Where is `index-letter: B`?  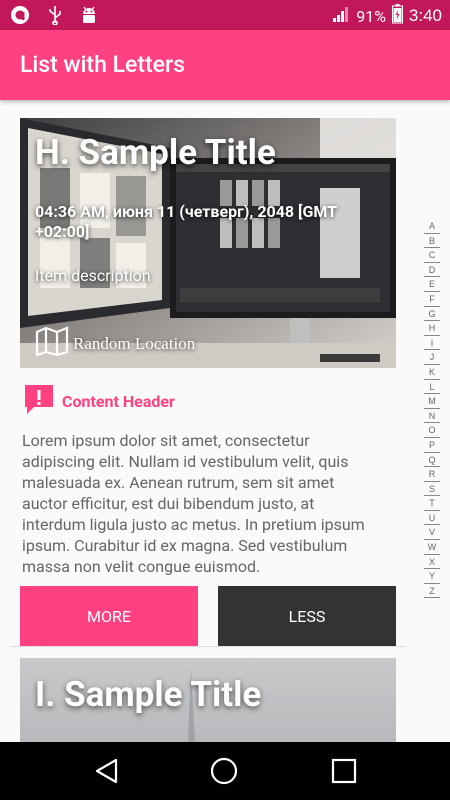
index-letter: B is located at coordinates (432, 241).